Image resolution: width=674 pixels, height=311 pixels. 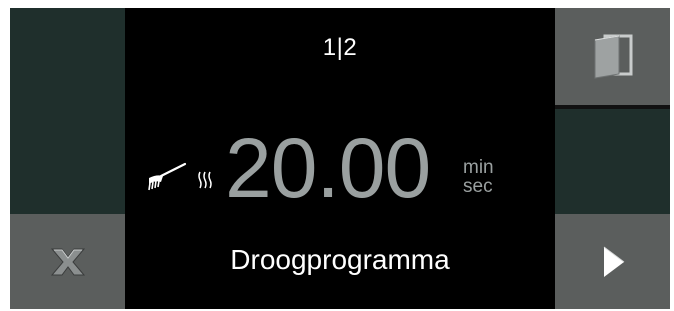 I want to click on steam-icon, so click(x=205, y=180).